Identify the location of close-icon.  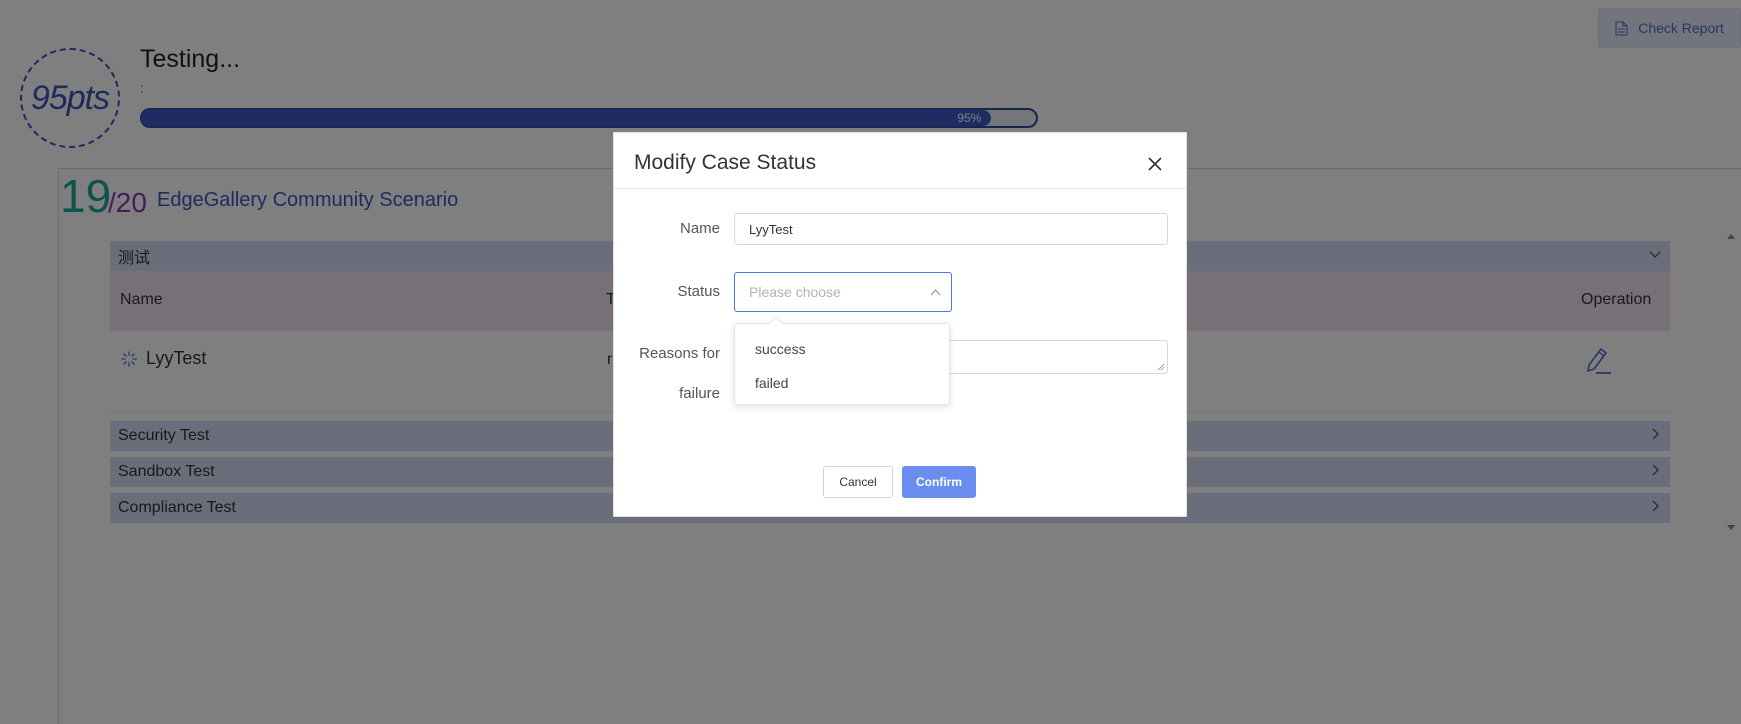
(1155, 164).